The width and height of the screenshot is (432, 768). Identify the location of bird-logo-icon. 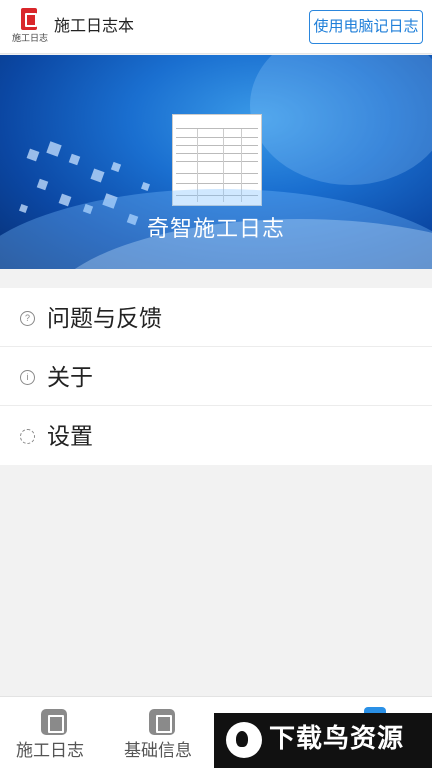
(244, 740).